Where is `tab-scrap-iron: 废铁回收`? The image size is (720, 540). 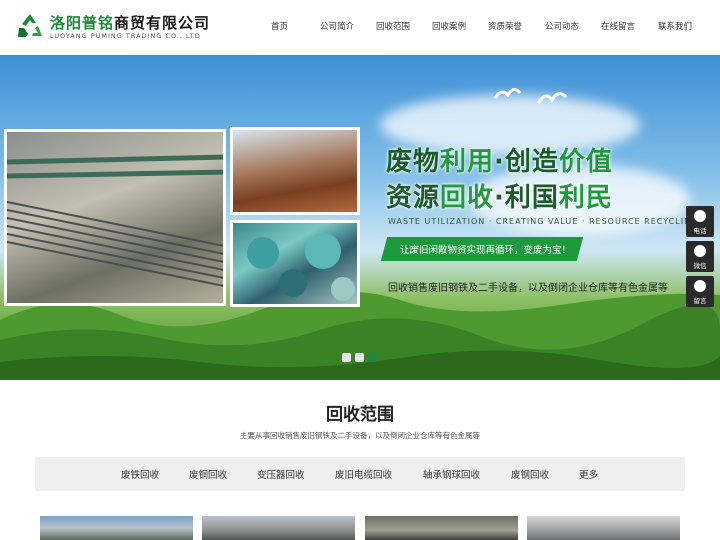
tab-scrap-iron: 废铁回收 is located at coordinates (140, 474).